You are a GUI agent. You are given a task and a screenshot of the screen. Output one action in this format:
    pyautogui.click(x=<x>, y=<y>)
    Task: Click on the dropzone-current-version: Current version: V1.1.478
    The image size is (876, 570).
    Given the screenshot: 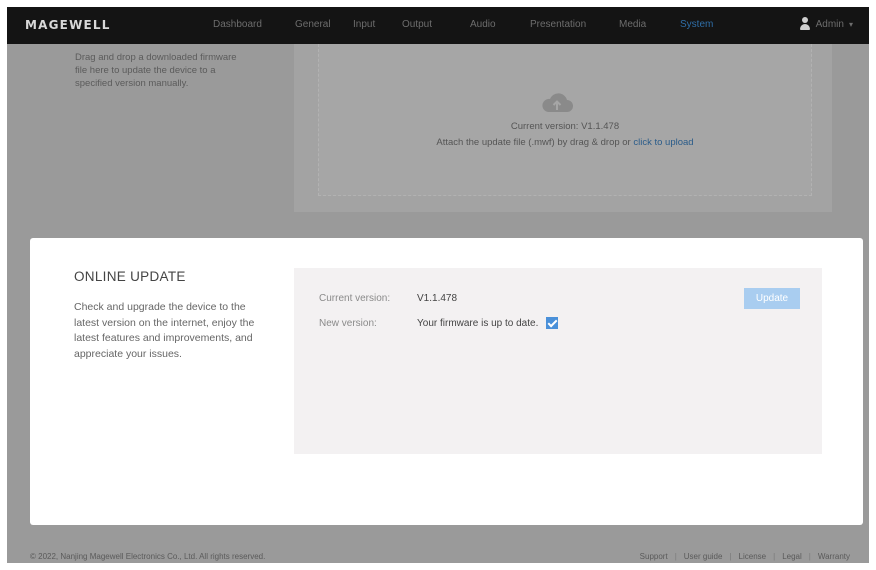 What is the action you would take?
    pyautogui.click(x=565, y=126)
    